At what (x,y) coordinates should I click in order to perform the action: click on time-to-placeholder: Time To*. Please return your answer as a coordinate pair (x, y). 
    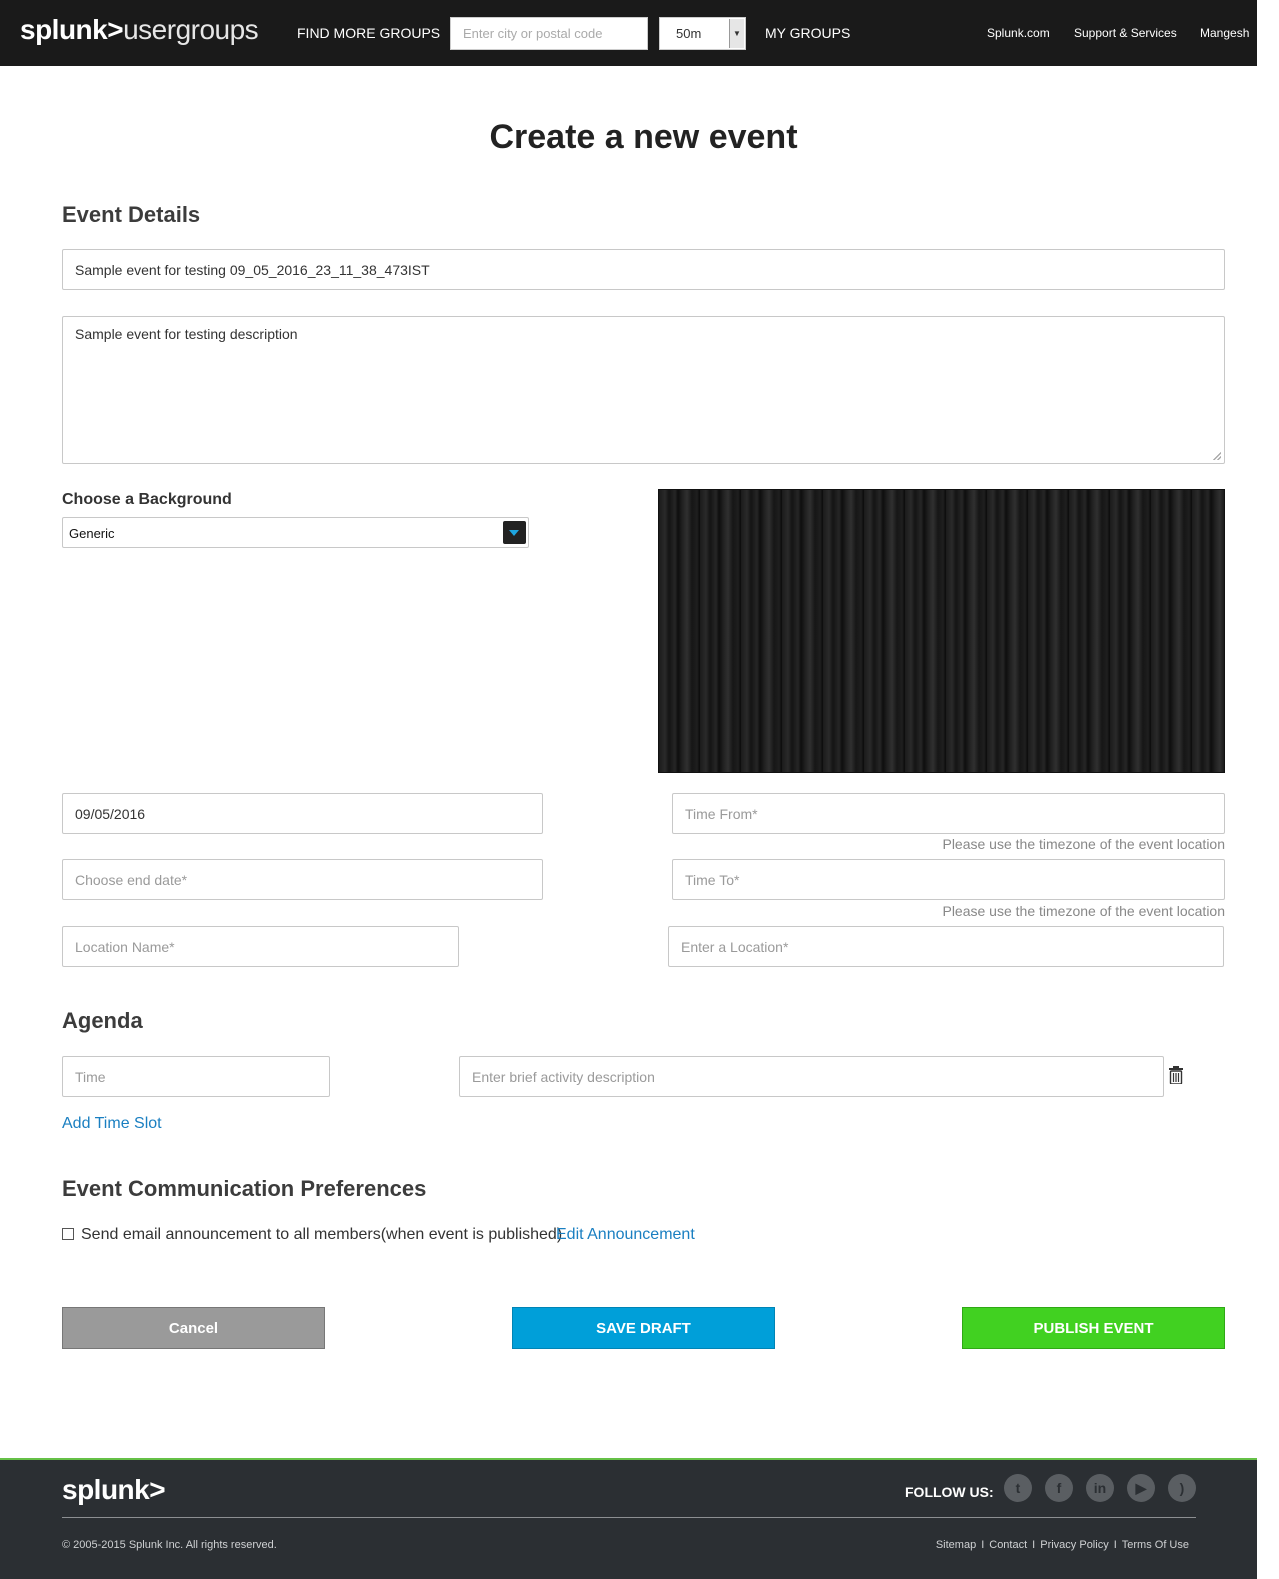
    Looking at the image, I should click on (712, 879).